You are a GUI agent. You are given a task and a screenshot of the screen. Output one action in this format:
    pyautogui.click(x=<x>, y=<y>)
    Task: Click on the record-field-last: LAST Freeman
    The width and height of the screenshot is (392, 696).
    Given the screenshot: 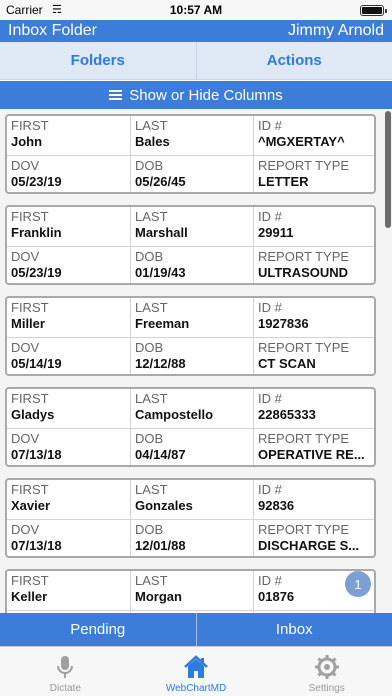 What is the action you would take?
    pyautogui.click(x=191, y=317)
    